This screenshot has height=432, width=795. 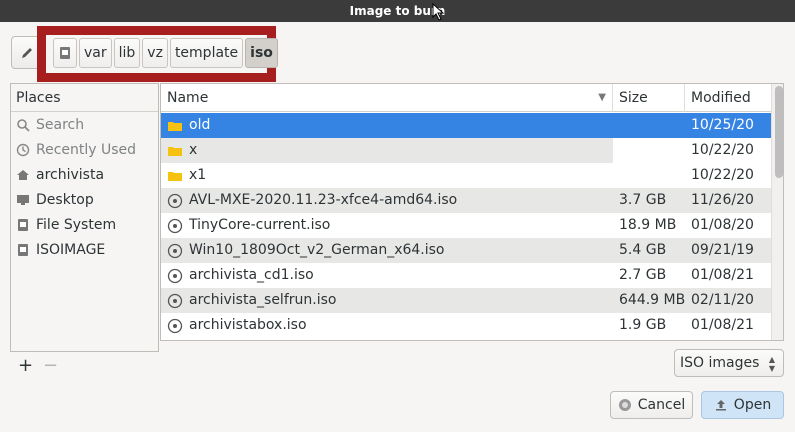 What do you see at coordinates (261, 53) in the screenshot?
I see `crumb-iso: iso` at bounding box center [261, 53].